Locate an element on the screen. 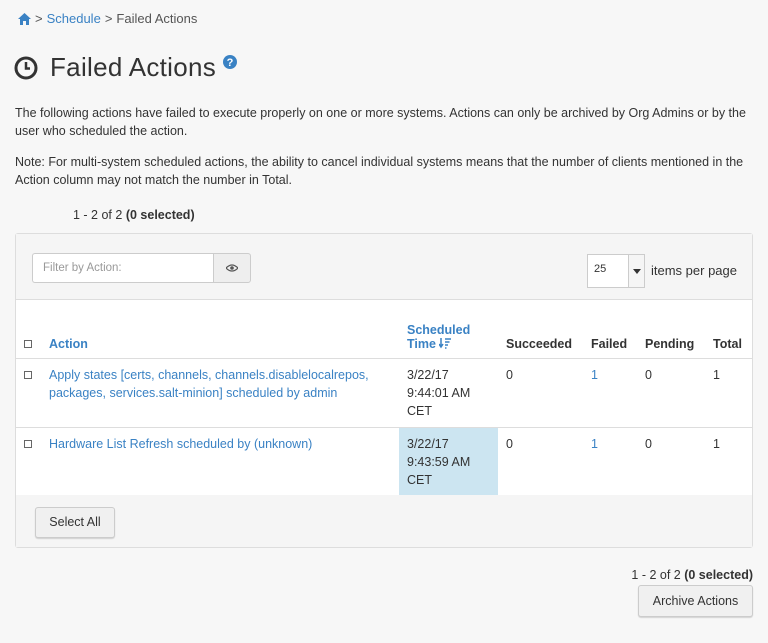  select-all-header is located at coordinates (28, 329).